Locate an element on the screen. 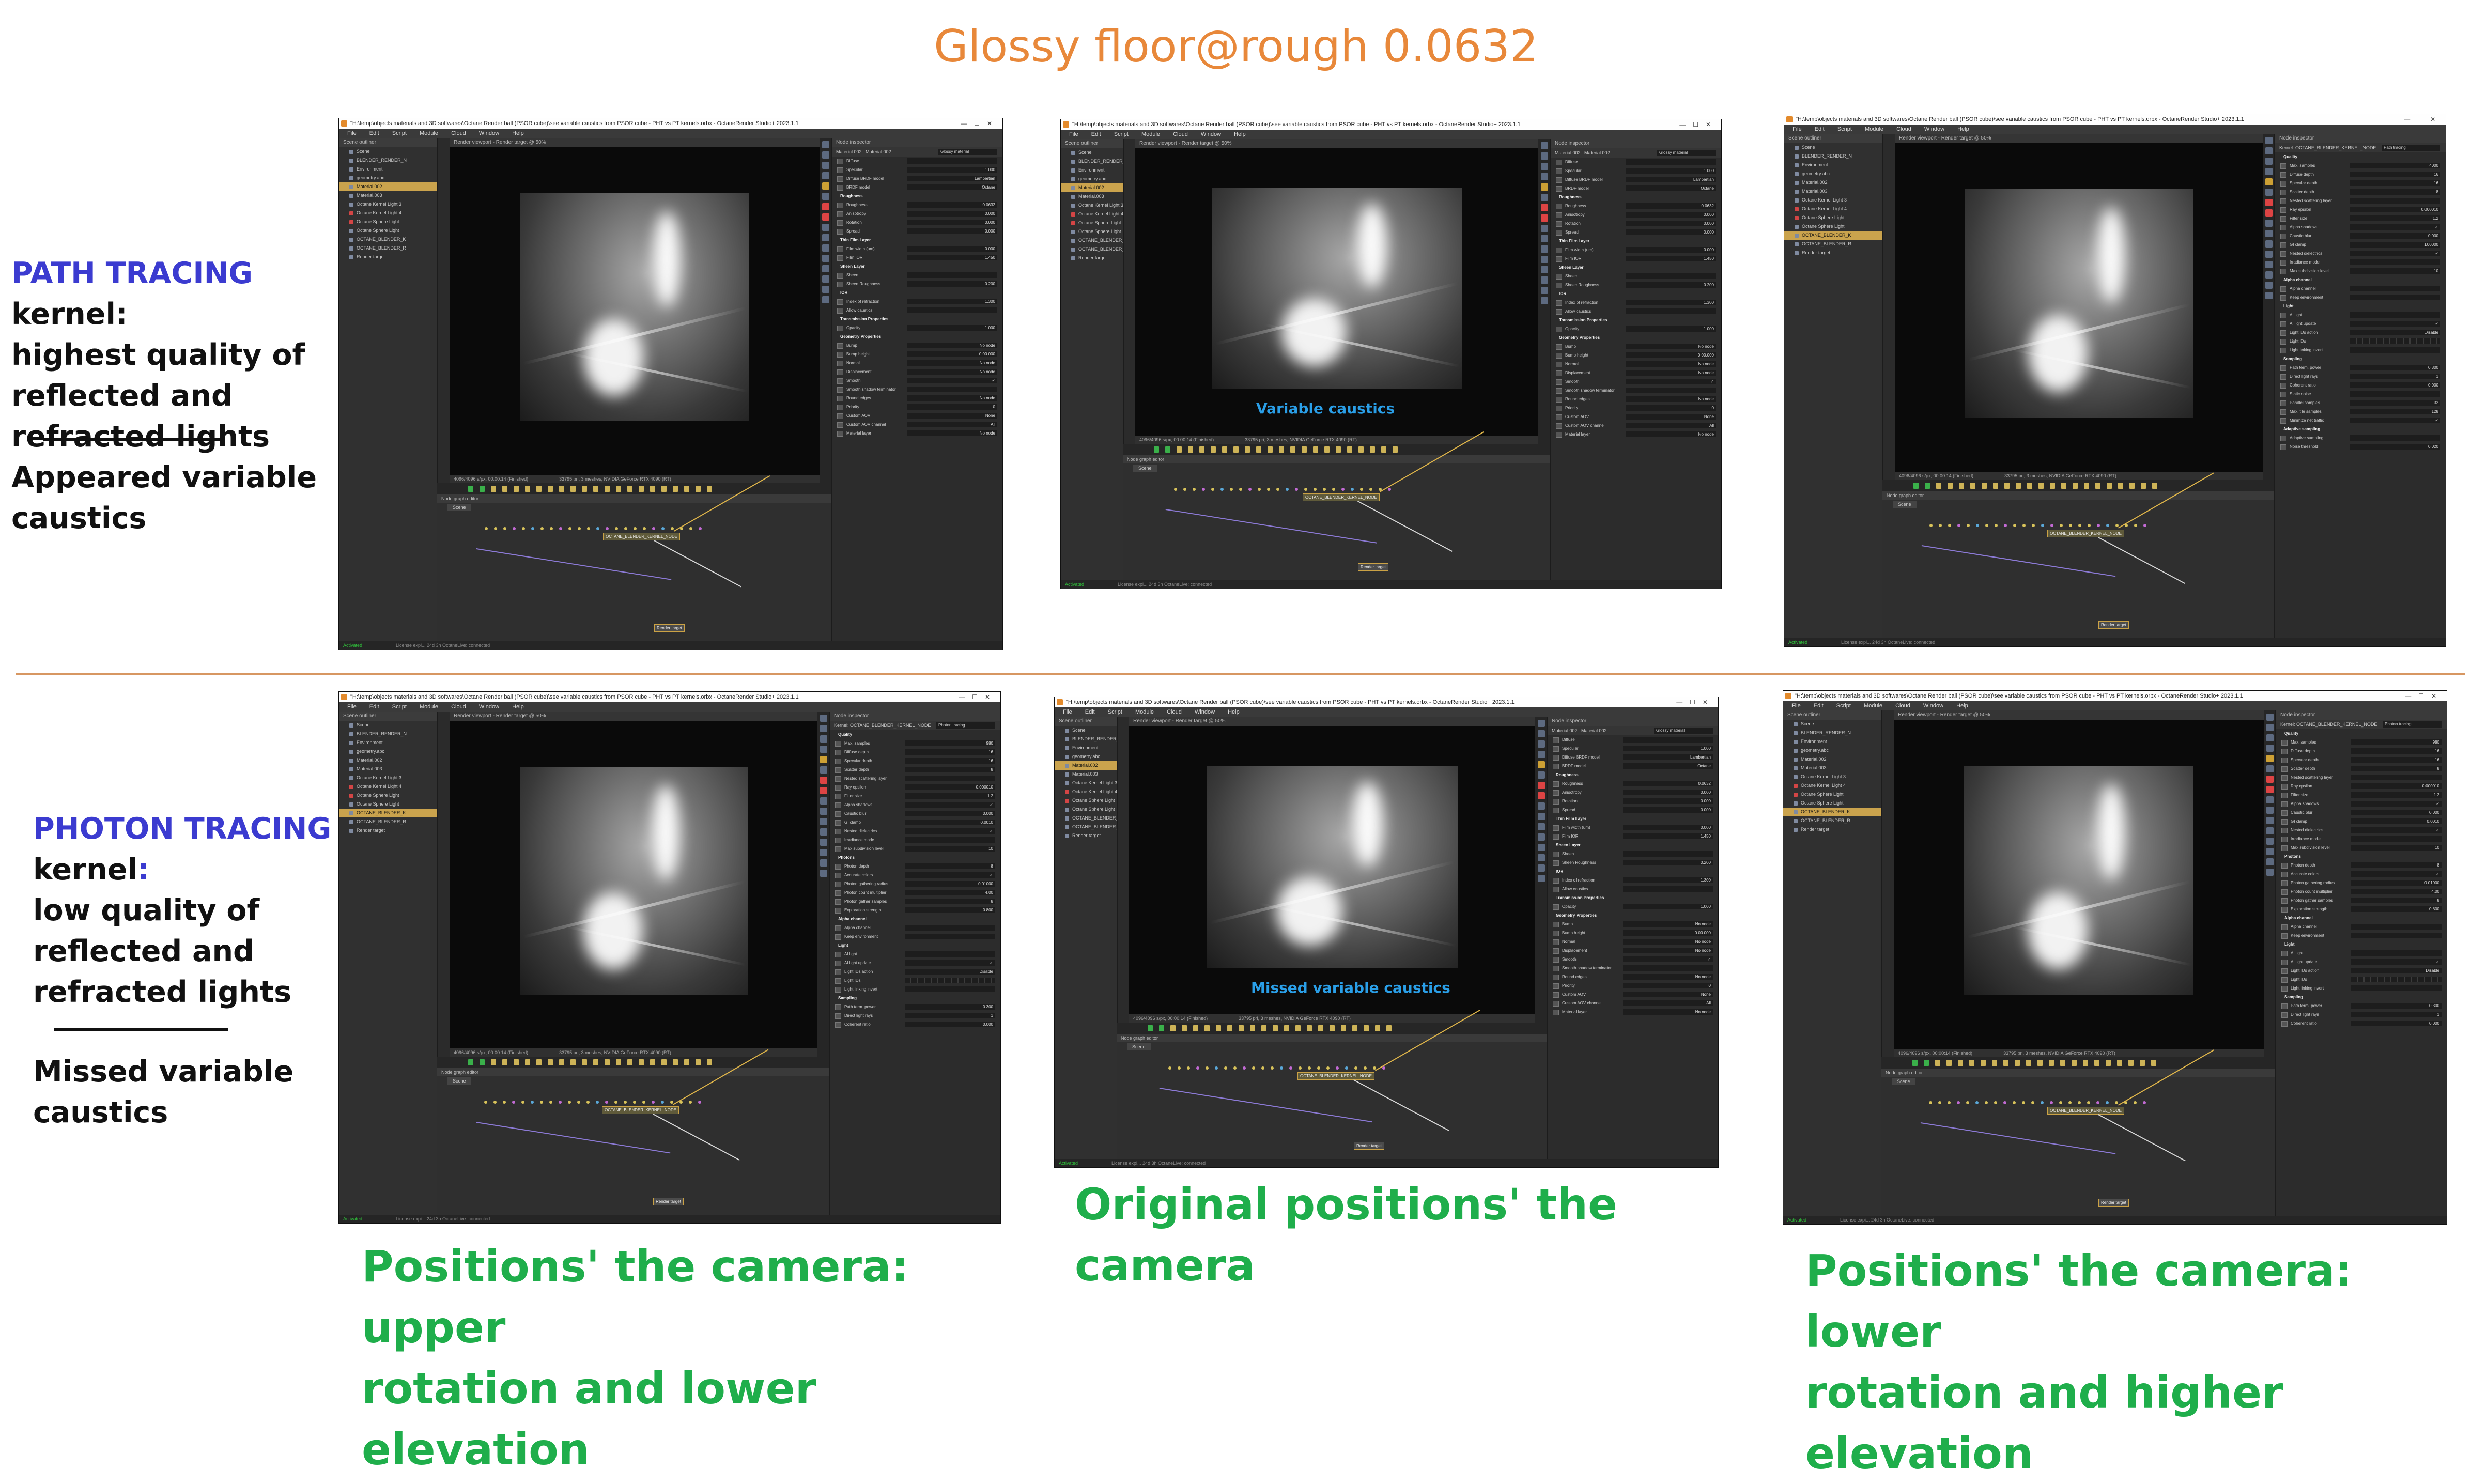  inspector-section-header: IOR is located at coordinates (1633, 871).